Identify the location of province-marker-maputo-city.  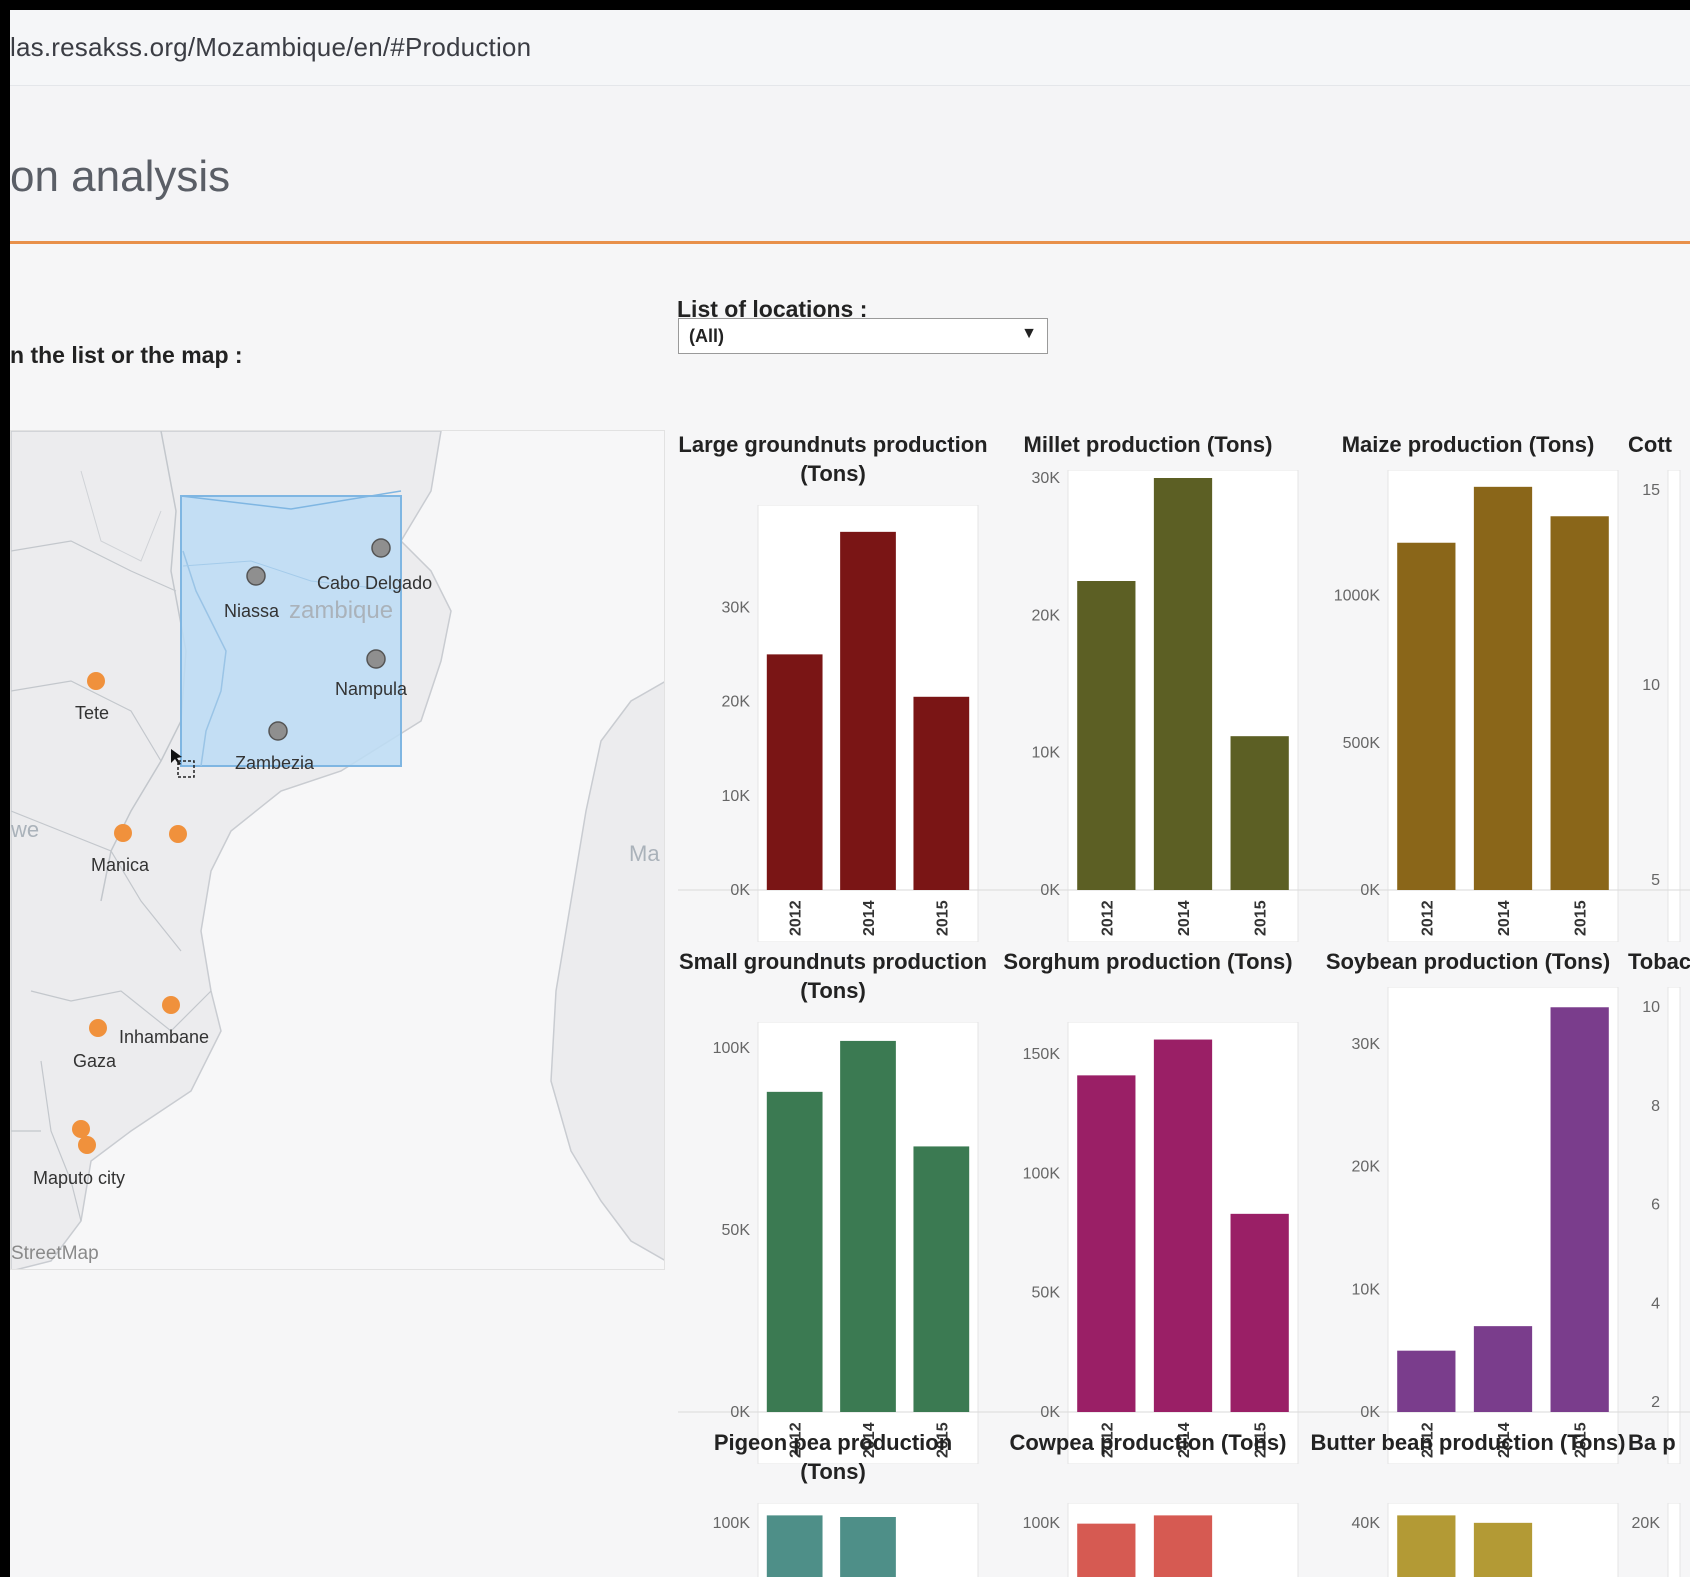
(87, 1145).